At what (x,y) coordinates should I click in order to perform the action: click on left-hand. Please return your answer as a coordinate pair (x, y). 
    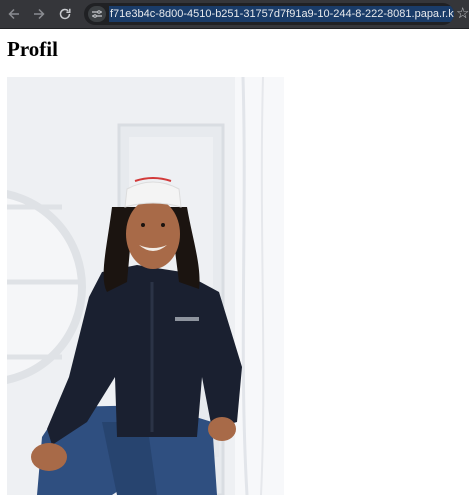
    Looking at the image, I should click on (49, 457).